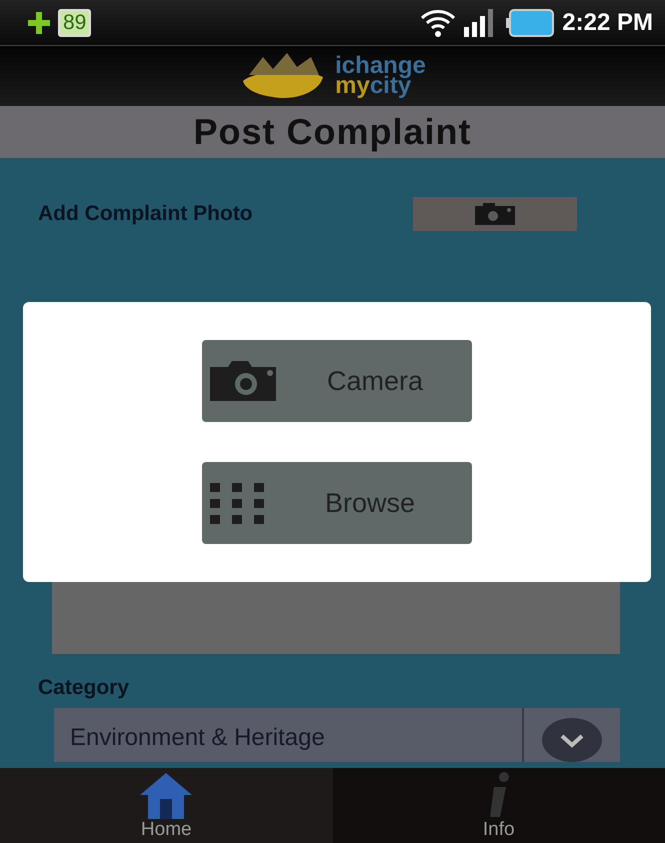  What do you see at coordinates (391, 86) in the screenshot?
I see `logo-text: city` at bounding box center [391, 86].